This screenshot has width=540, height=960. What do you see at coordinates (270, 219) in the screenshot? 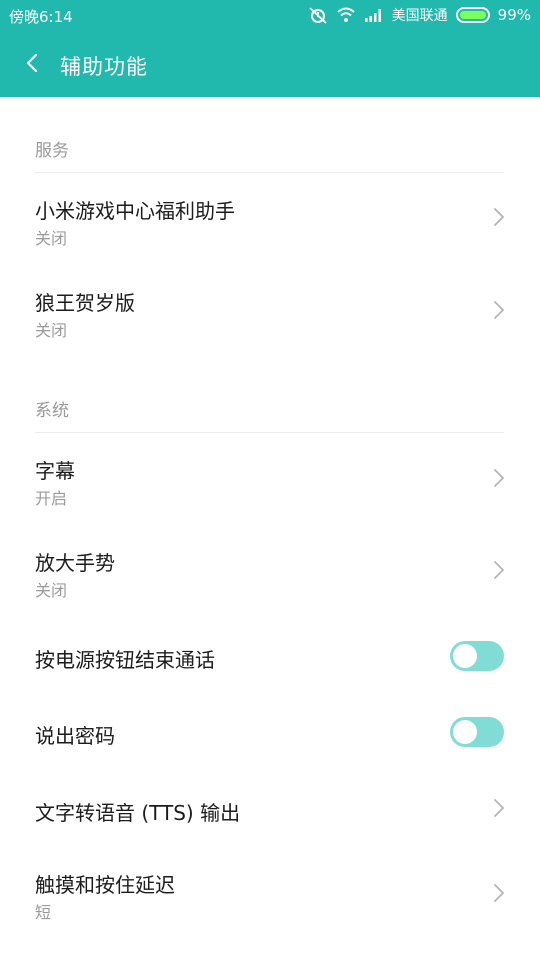
I see `list-item-game-center-helper: 小米游戏中心福利助手 关闭` at bounding box center [270, 219].